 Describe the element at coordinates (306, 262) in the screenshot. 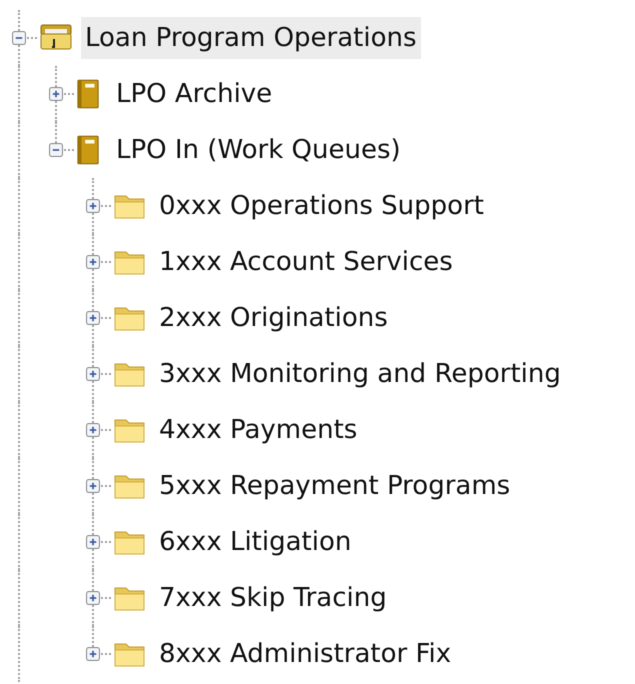

I see `tree-item: 1xxx Account Services` at that location.